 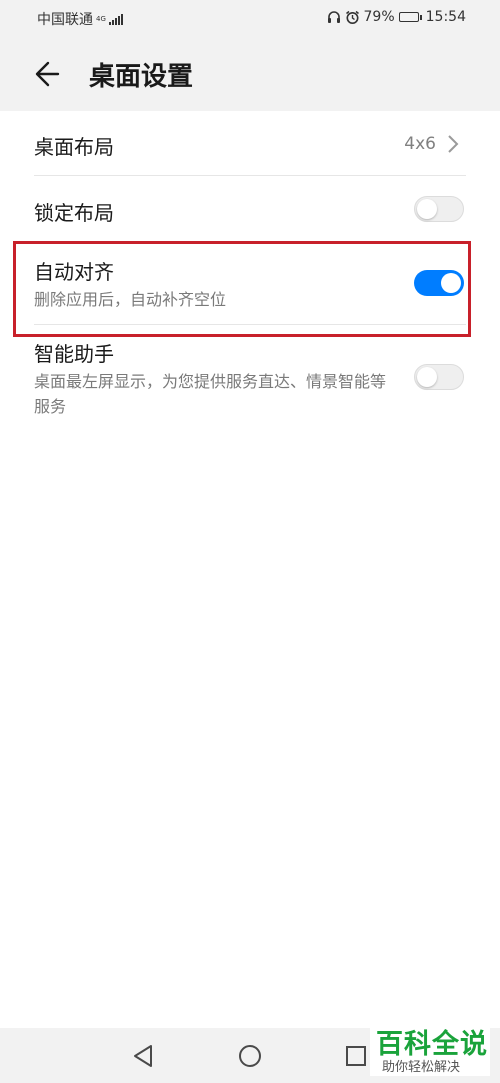 I want to click on page-title: 桌面设置, so click(x=141, y=77).